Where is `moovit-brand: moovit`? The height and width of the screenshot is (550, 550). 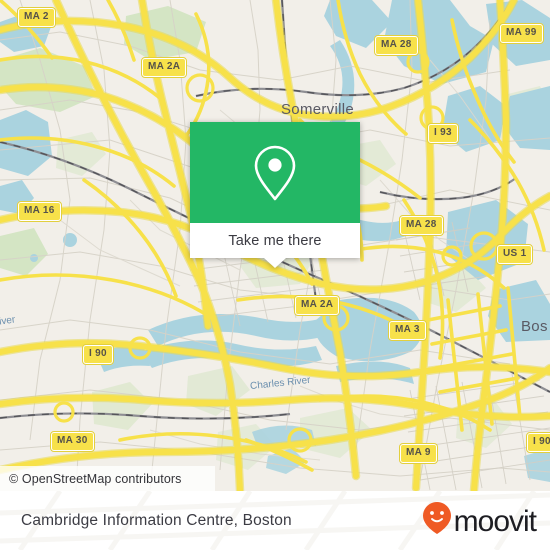
moovit-brand: moovit is located at coordinates (479, 520).